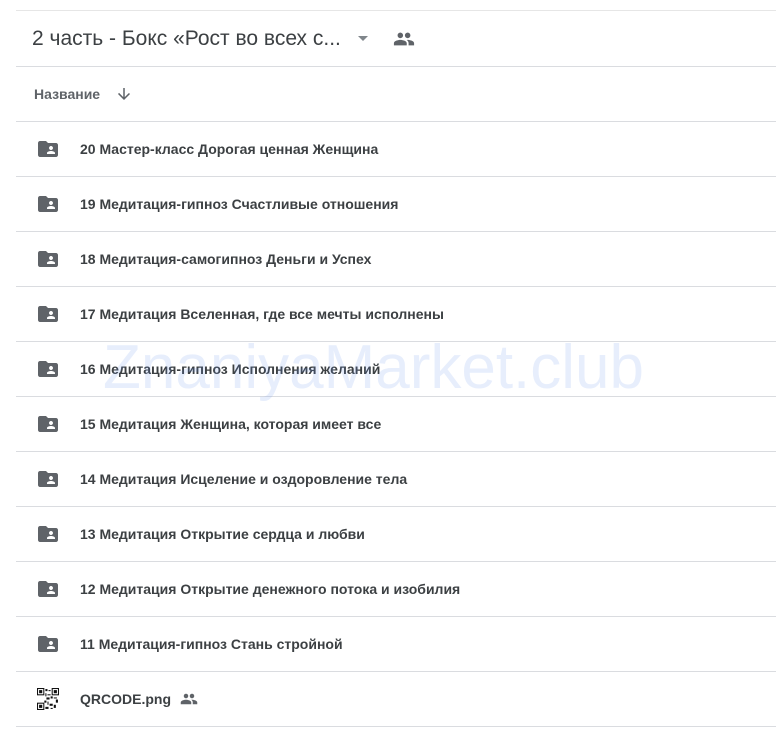 This screenshot has width=776, height=740. I want to click on file-row-3: 18 Медитация-самогипноз Деньги и Успех, so click(396, 259).